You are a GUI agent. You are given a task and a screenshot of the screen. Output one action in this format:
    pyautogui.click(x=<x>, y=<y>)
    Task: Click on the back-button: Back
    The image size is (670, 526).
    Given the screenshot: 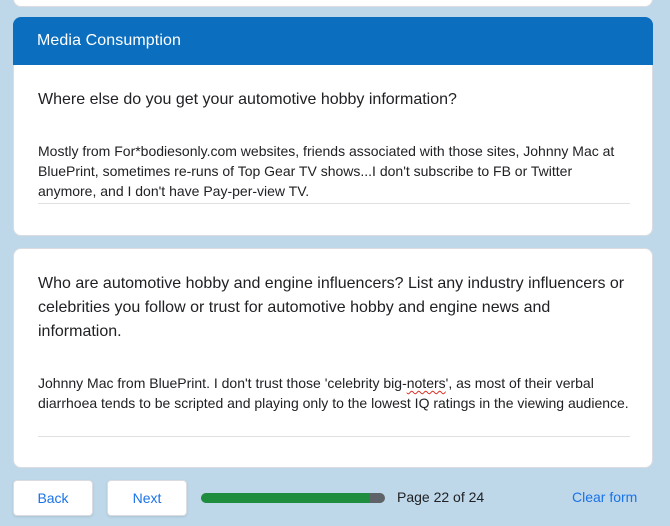 What is the action you would take?
    pyautogui.click(x=53, y=498)
    